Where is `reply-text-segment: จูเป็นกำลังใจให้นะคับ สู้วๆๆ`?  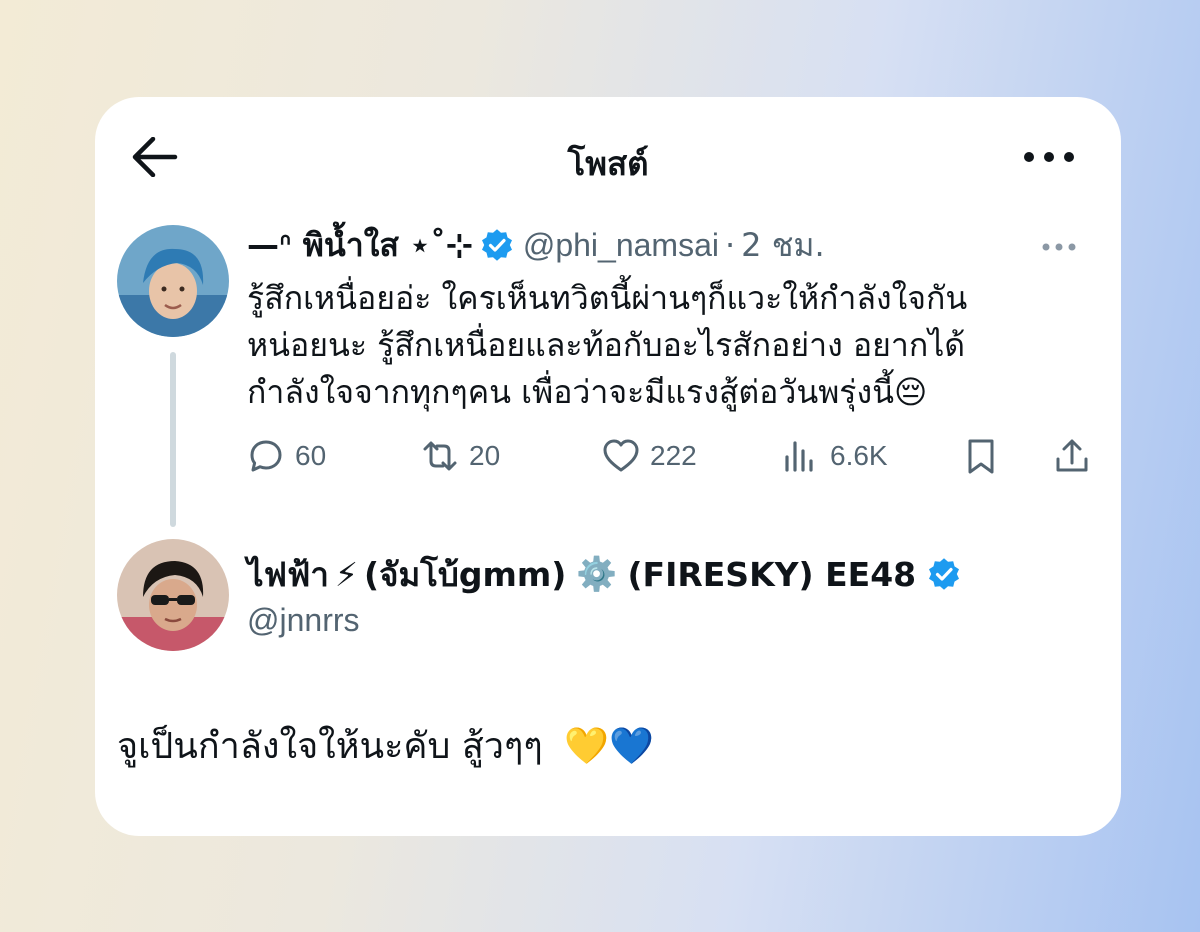 reply-text-segment: จูเป็นกำลังใจให้นะคับ สู้วๆๆ is located at coordinates (330, 746).